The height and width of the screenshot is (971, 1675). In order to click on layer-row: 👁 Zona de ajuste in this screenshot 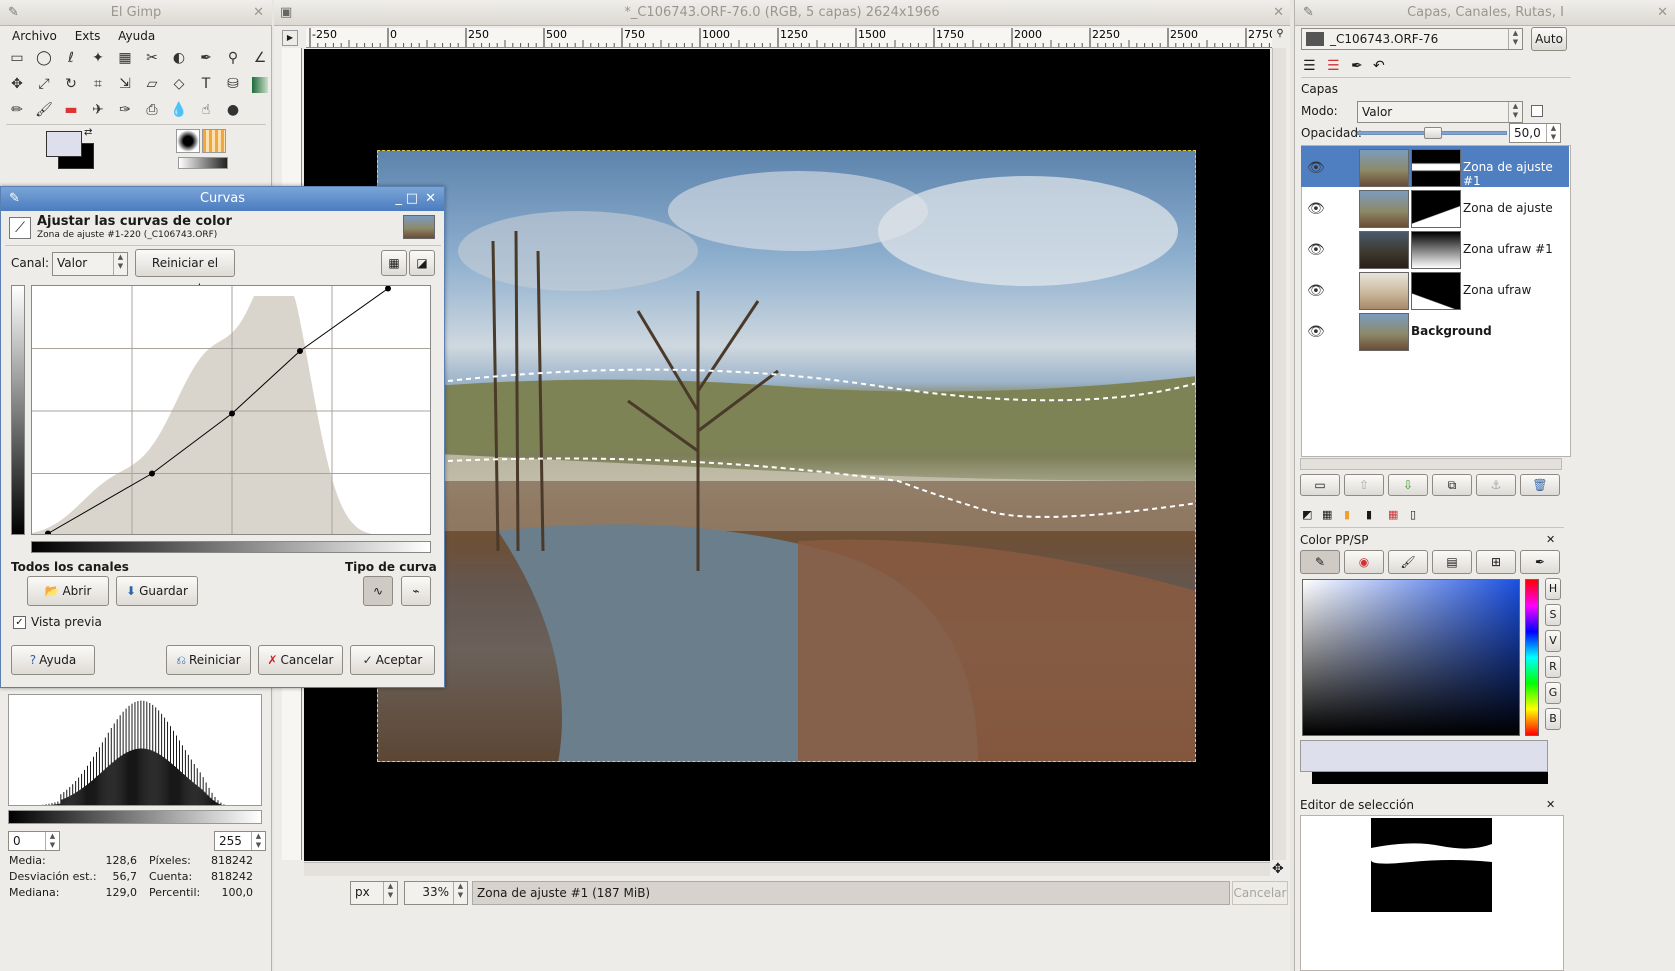, I will do `click(1435, 207)`.